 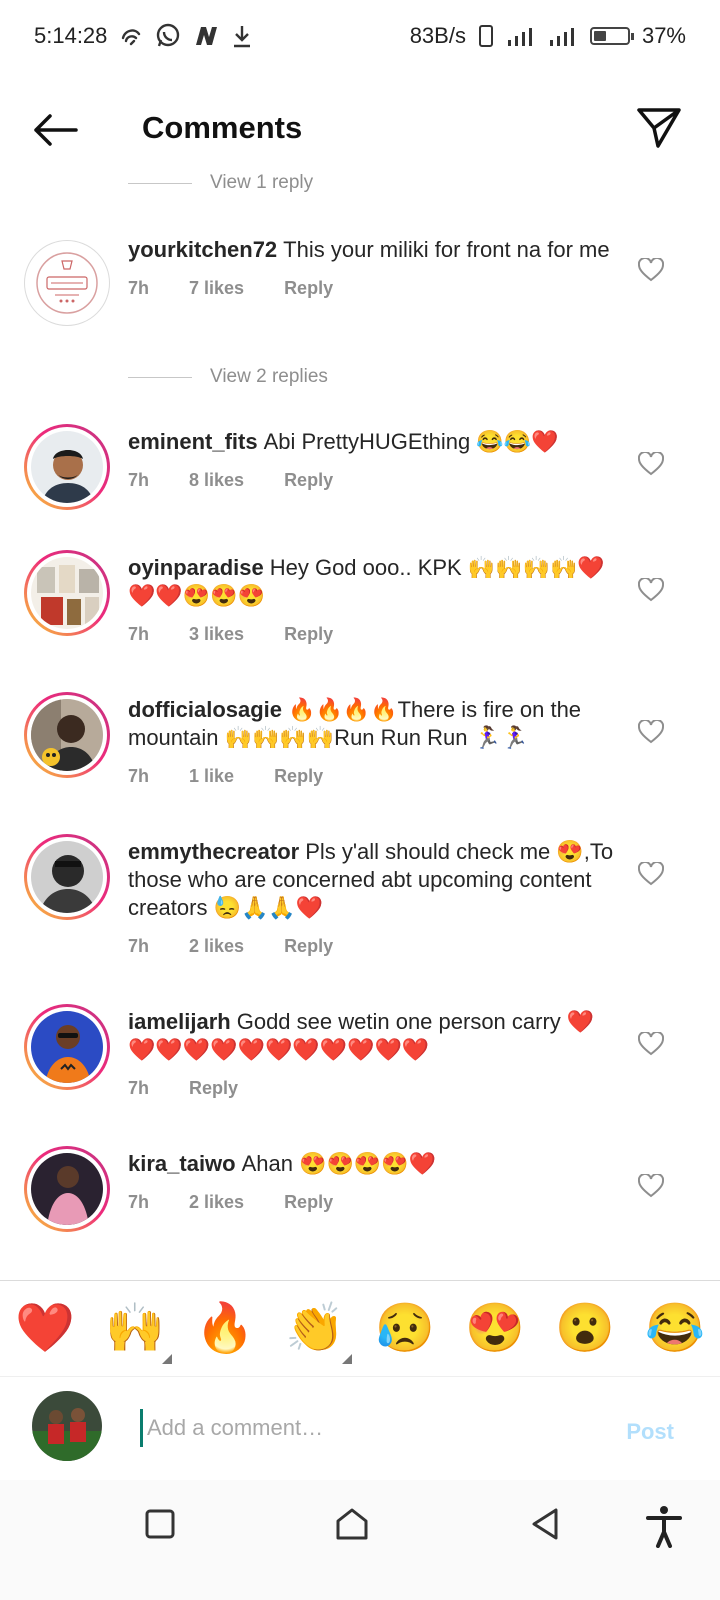 What do you see at coordinates (360, 1328) in the screenshot?
I see `quick-reactions-bar: ❤️ 🙌 🔥 👏 😥 😍 😮 😂` at bounding box center [360, 1328].